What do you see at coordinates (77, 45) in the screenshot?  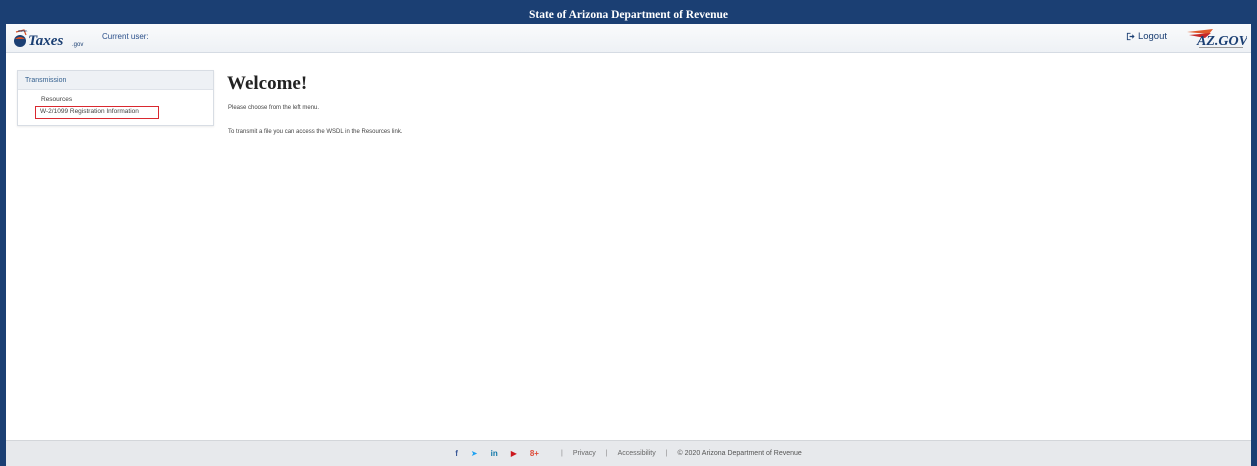 I see `svg-text: .gov` at bounding box center [77, 45].